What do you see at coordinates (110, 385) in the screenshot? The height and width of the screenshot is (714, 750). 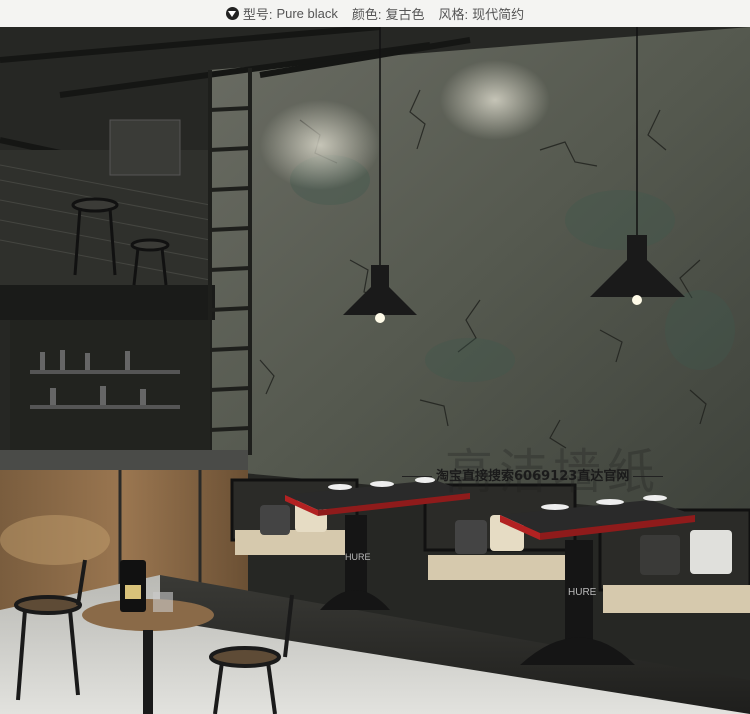 I see `bar-shelf-unit` at bounding box center [110, 385].